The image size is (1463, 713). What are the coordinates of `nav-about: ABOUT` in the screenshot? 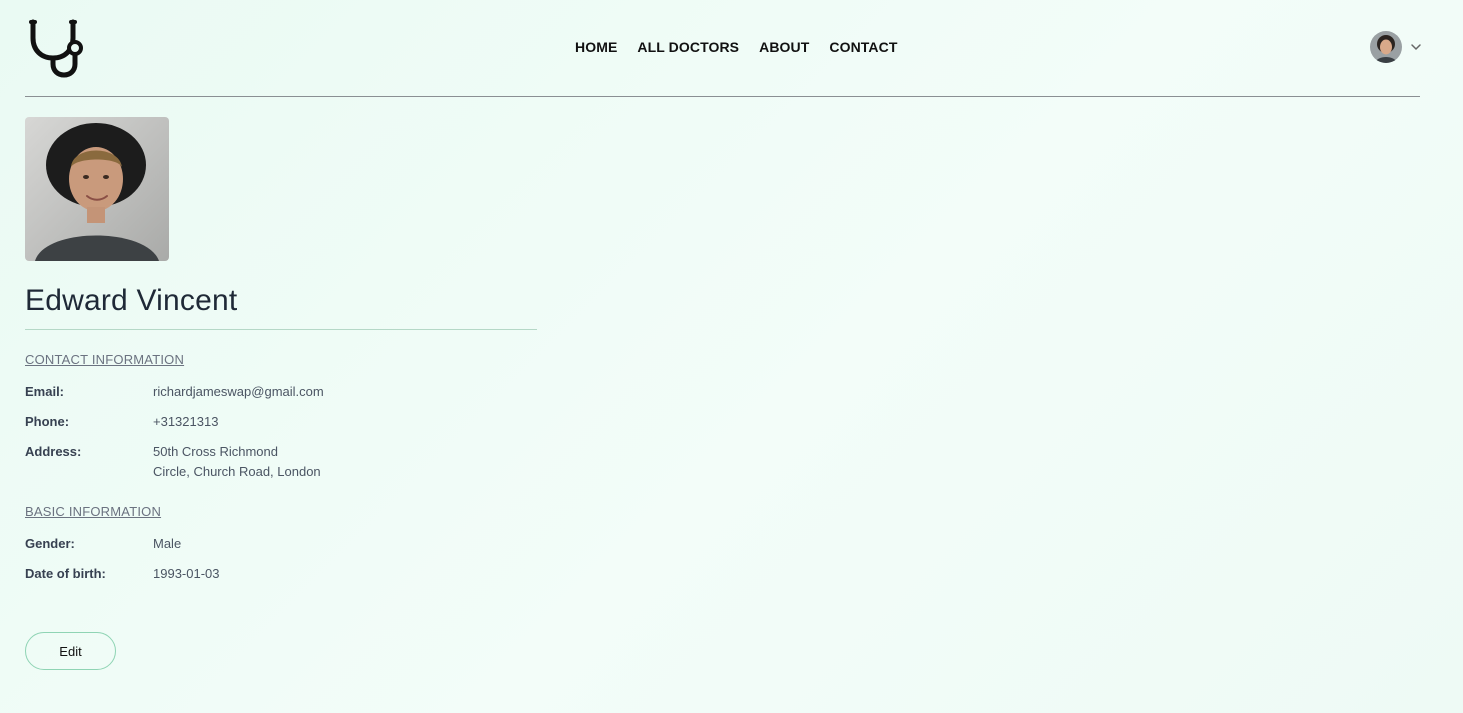 It's located at (784, 47).